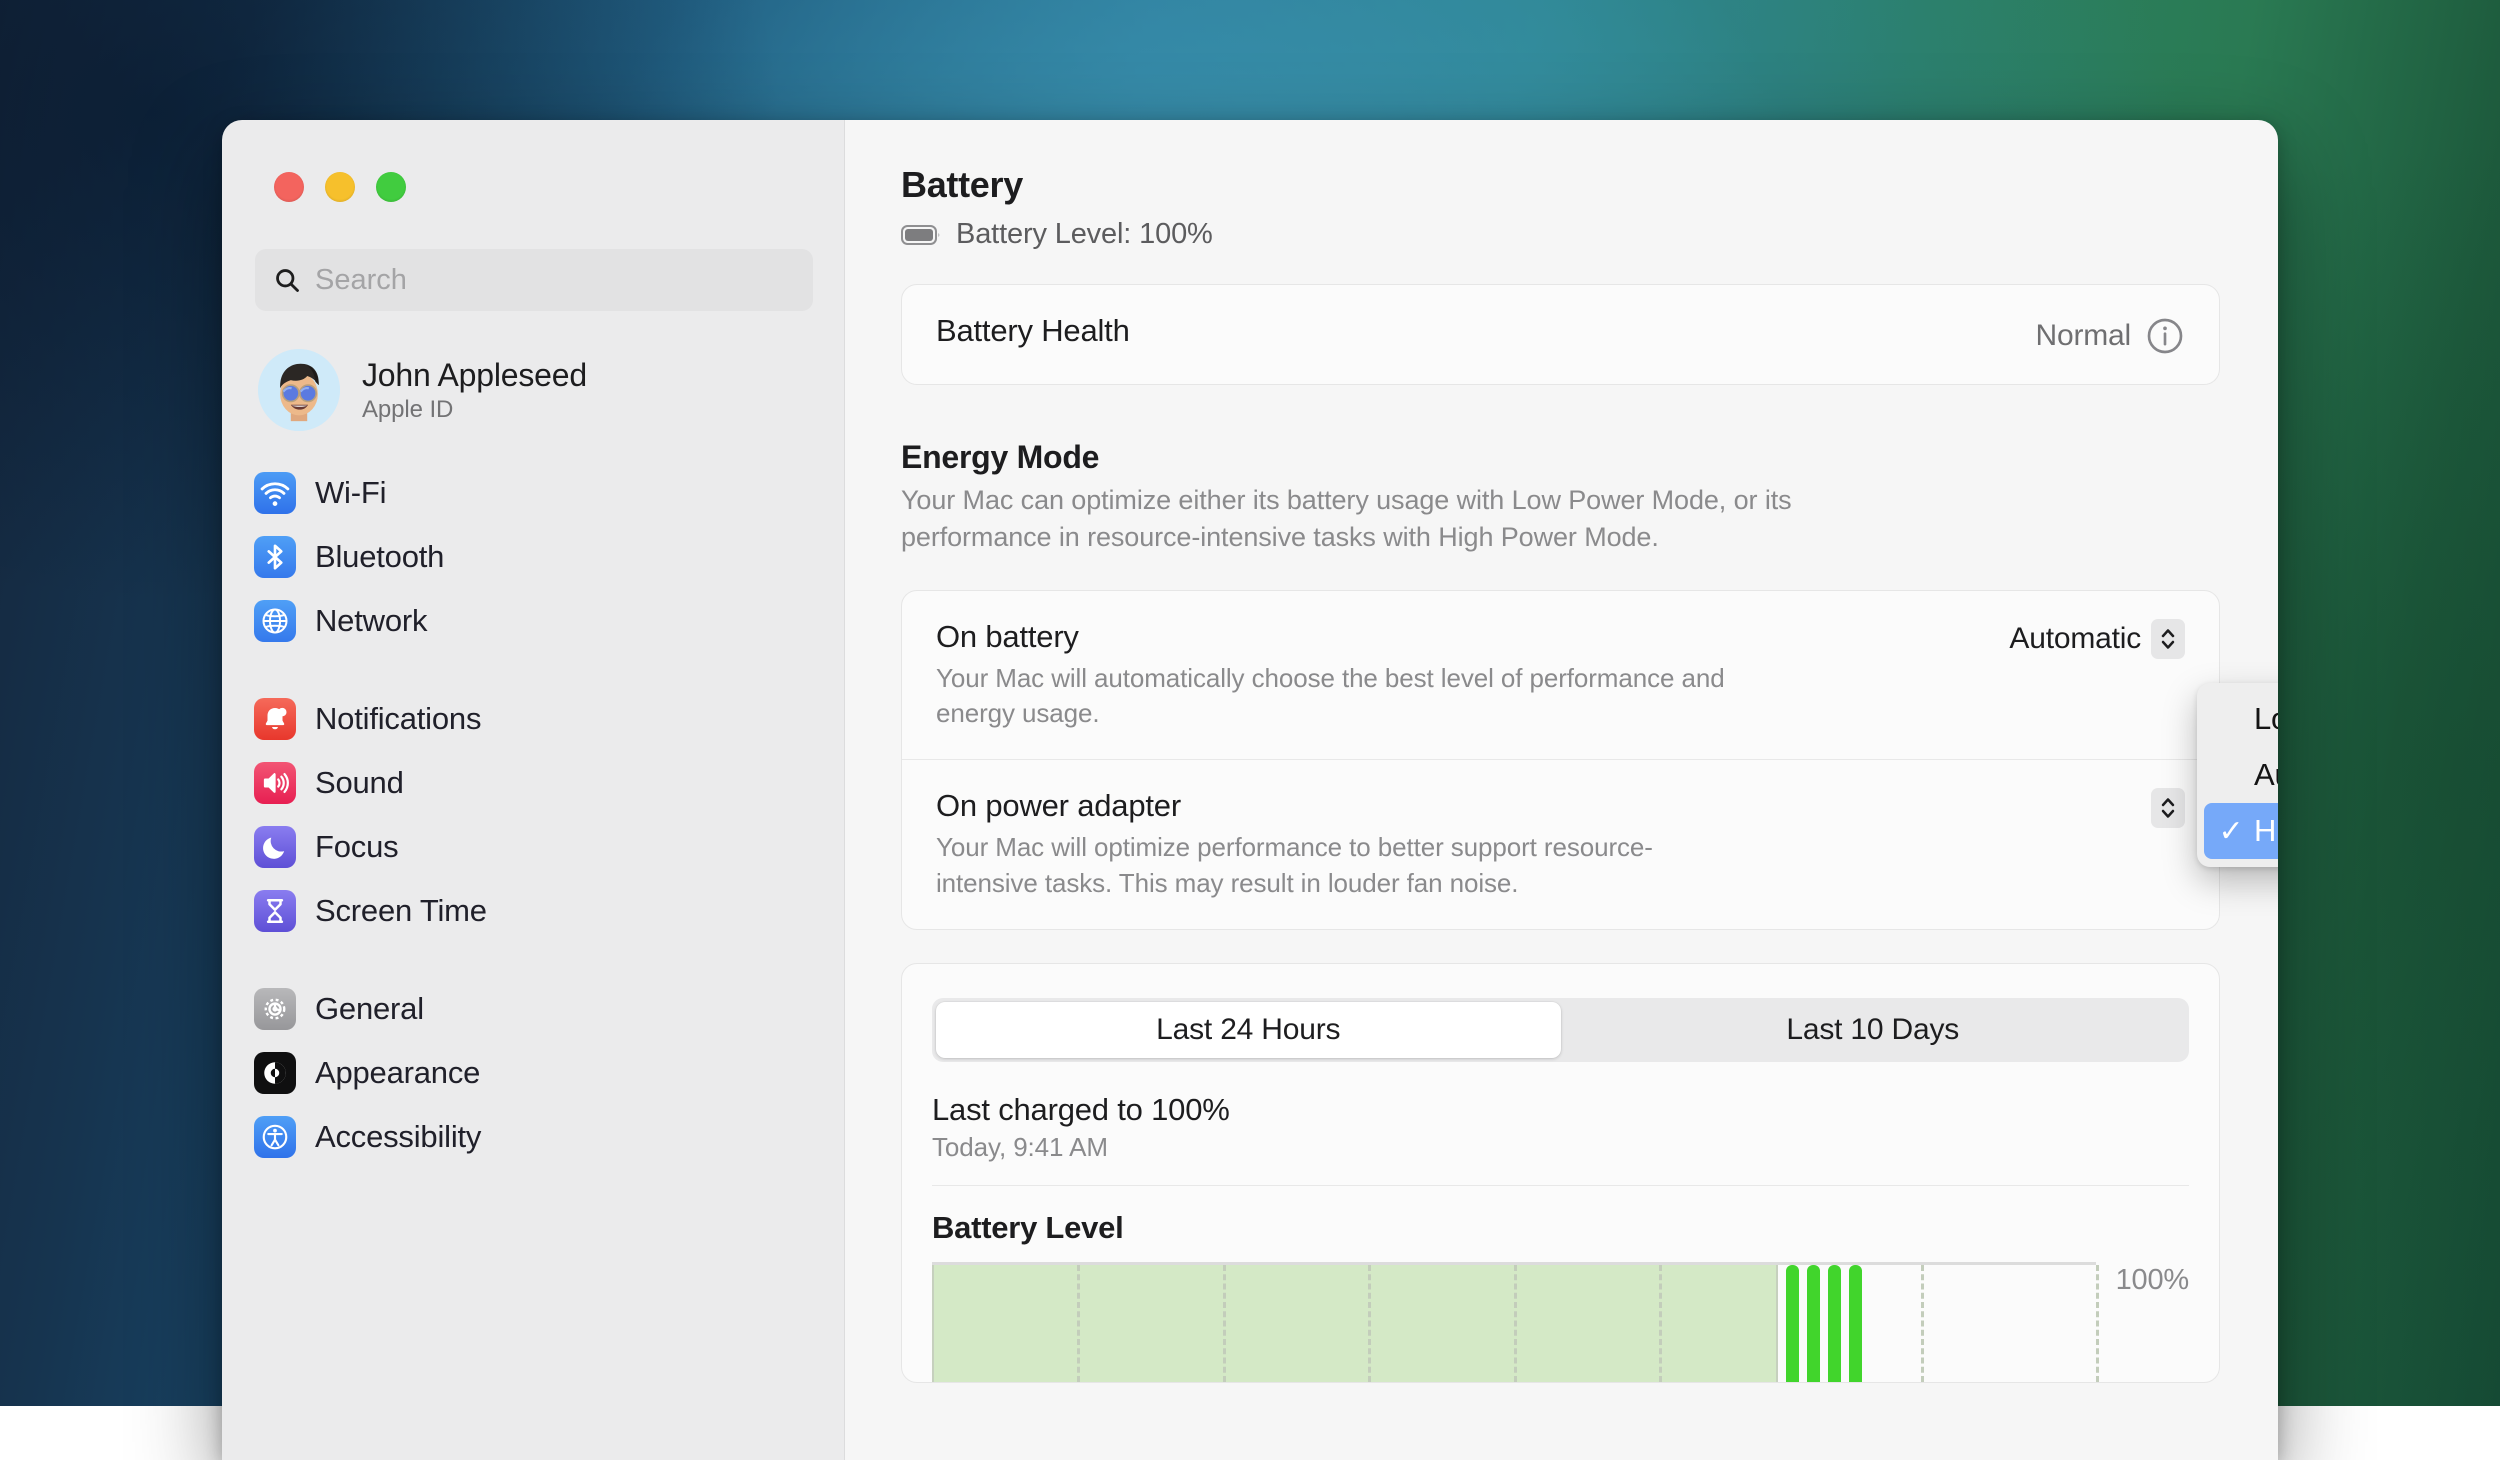 Image resolution: width=2500 pixels, height=1460 pixels. I want to click on last-charged-title: Last charged to 100%, so click(1560, 1110).